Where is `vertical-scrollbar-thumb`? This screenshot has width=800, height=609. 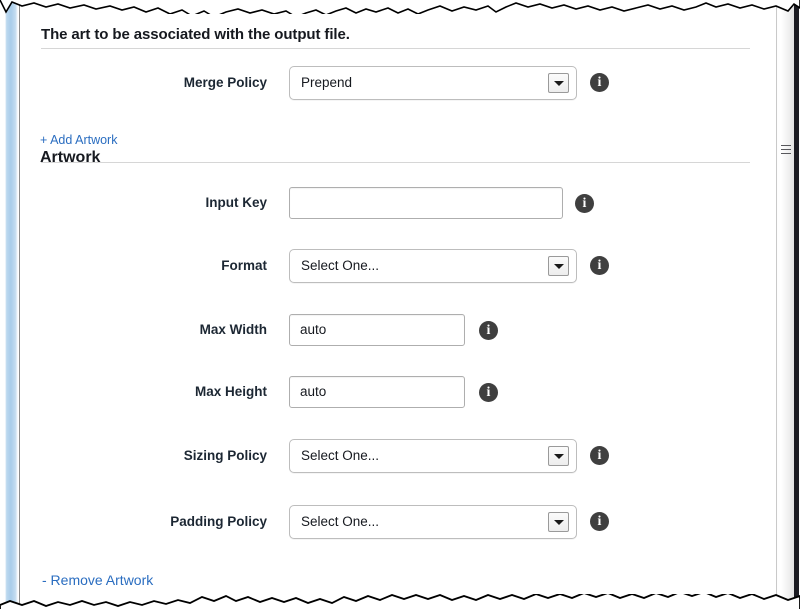 vertical-scrollbar-thumb is located at coordinates (785, 303).